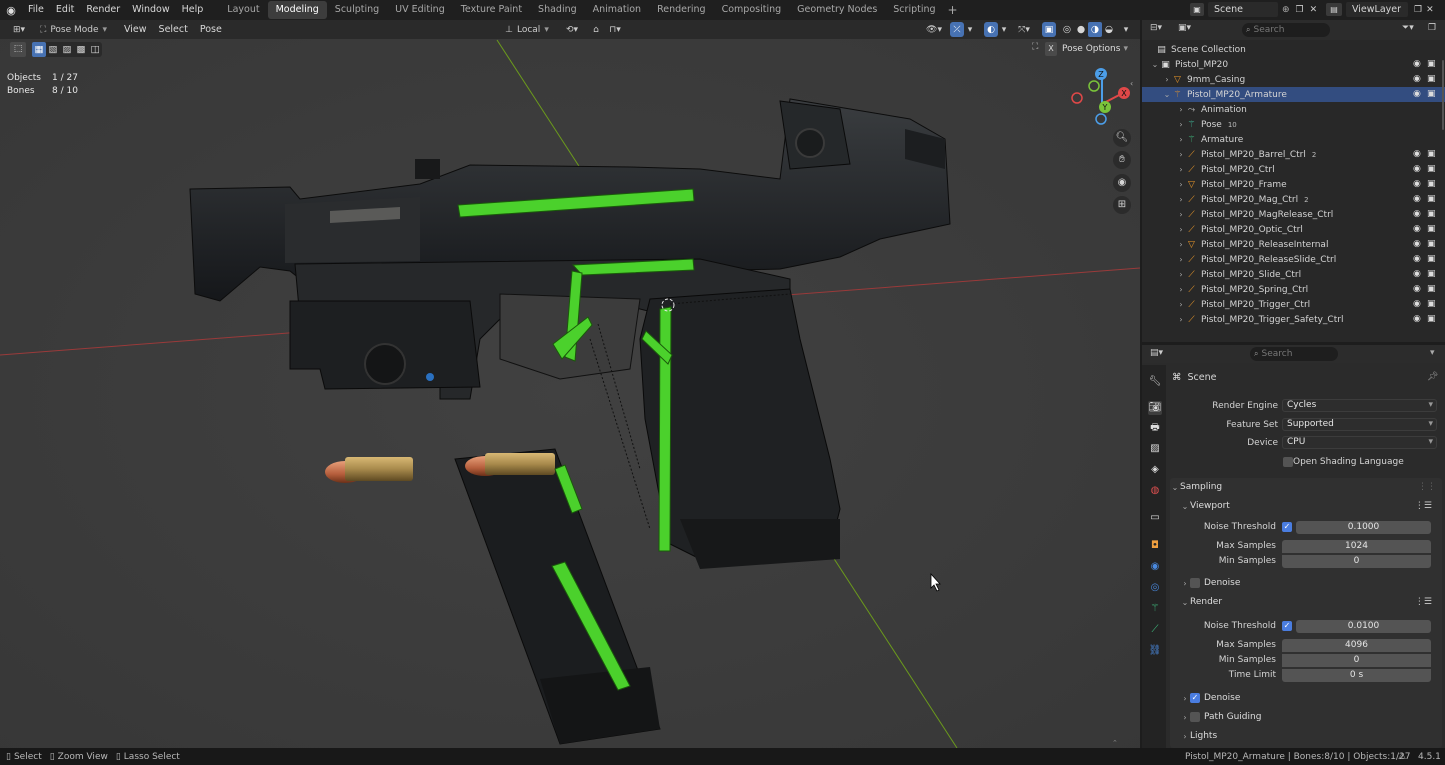  I want to click on properties-options-icon: ▾, so click(1432, 353).